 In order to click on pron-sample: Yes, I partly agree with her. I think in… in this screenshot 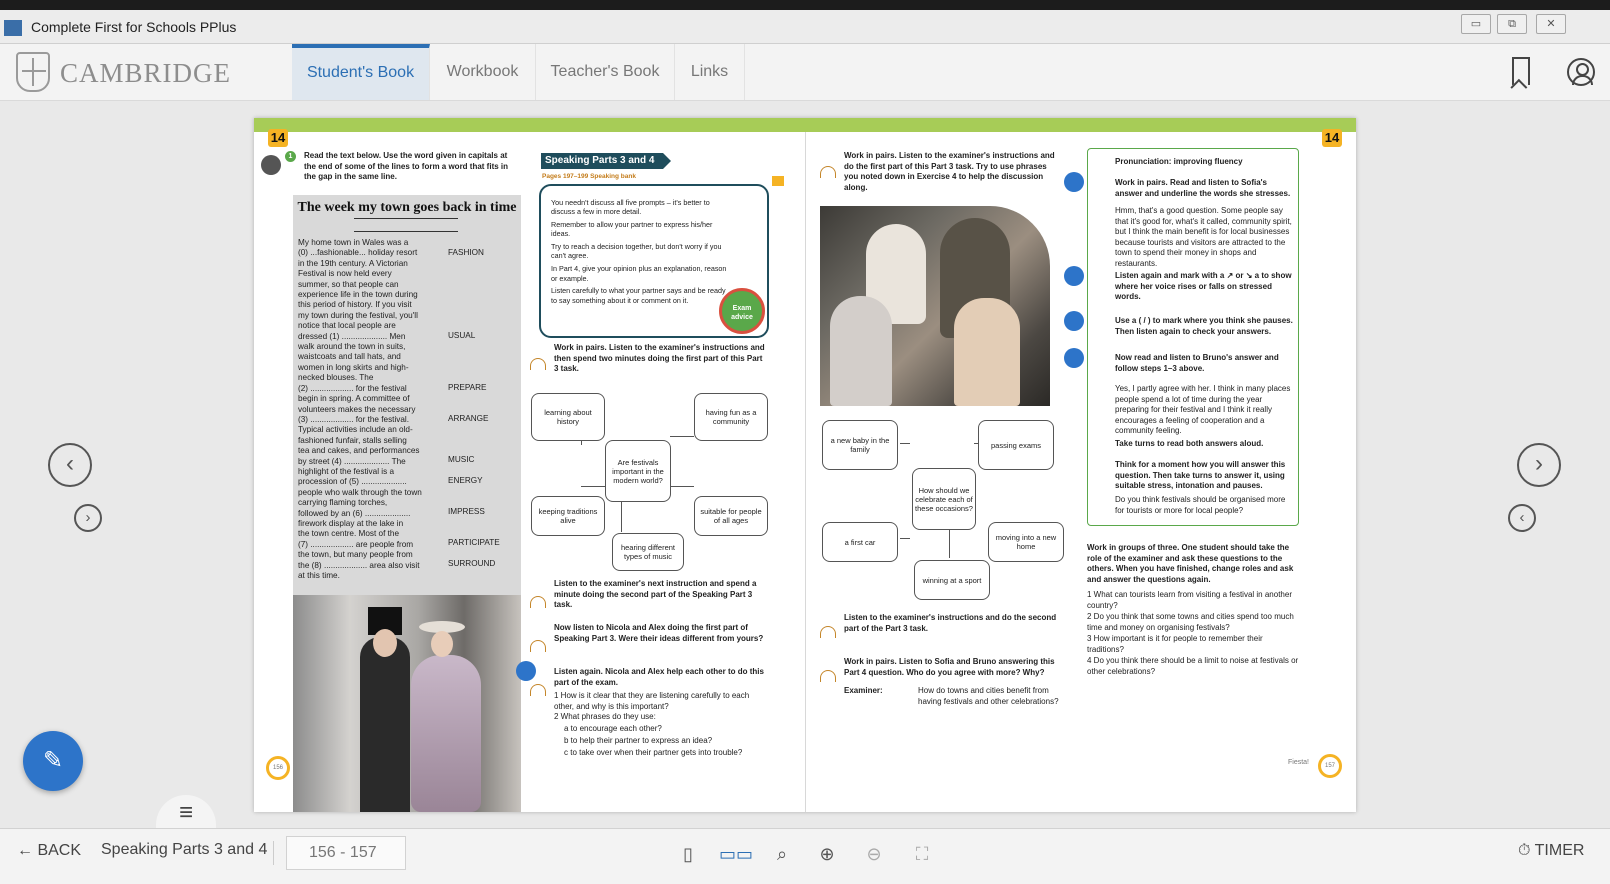, I will do `click(1203, 409)`.